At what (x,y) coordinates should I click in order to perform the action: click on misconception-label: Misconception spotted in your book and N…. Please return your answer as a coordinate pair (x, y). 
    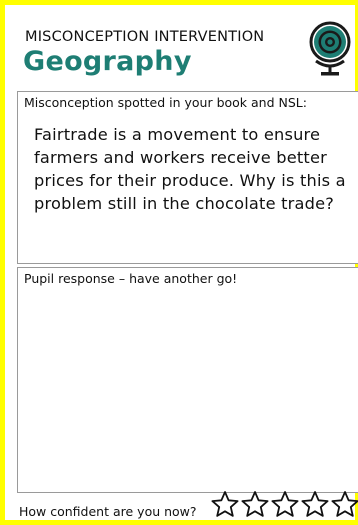
    Looking at the image, I should click on (165, 102).